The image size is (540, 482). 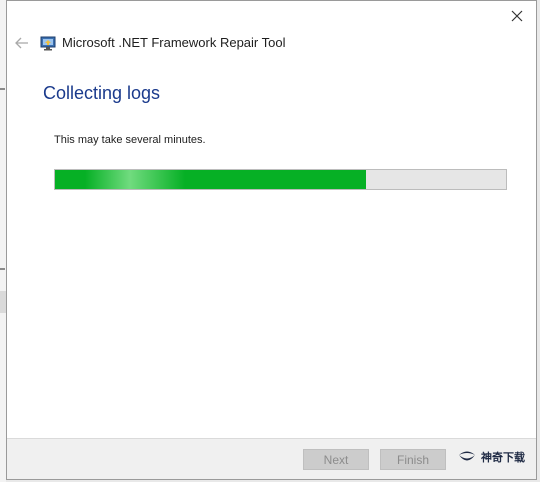 What do you see at coordinates (467, 456) in the screenshot?
I see `site-logo` at bounding box center [467, 456].